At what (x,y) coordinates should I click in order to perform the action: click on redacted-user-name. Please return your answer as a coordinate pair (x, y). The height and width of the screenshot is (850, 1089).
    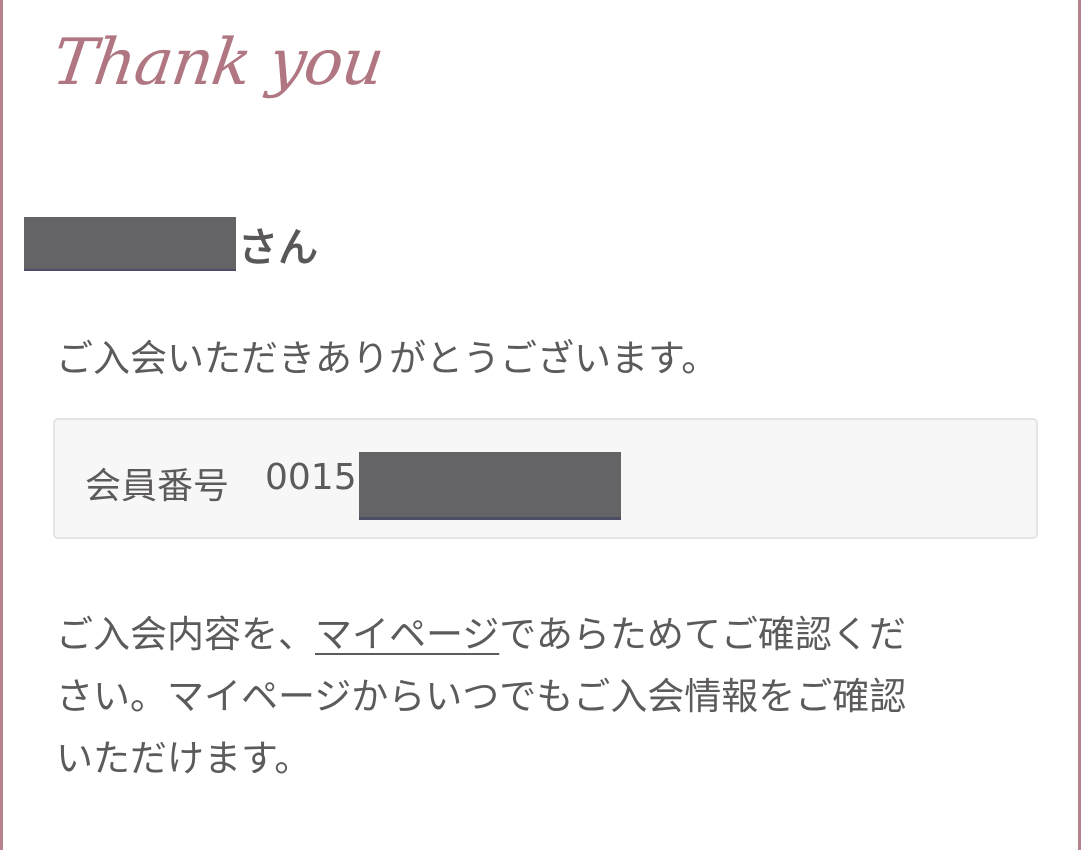
    Looking at the image, I should click on (130, 244).